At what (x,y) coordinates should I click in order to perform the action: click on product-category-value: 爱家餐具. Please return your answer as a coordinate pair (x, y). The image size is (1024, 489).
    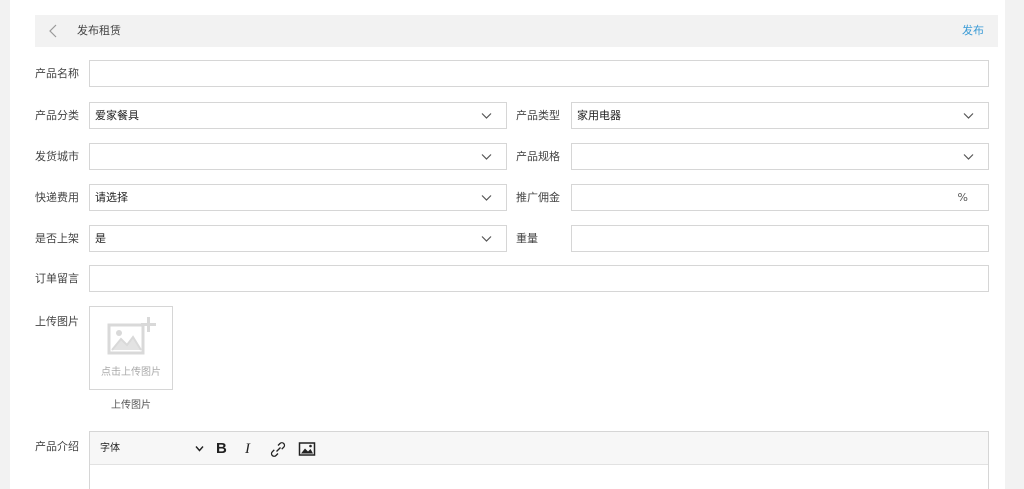
    Looking at the image, I should click on (117, 115).